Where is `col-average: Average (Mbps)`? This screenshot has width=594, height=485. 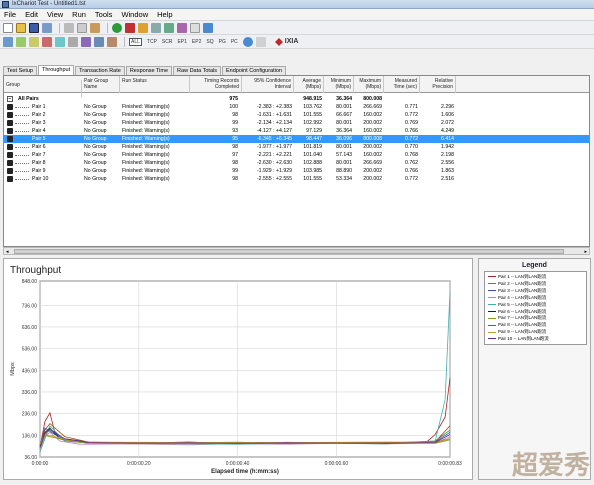
col-average: Average (Mbps) is located at coordinates (309, 84).